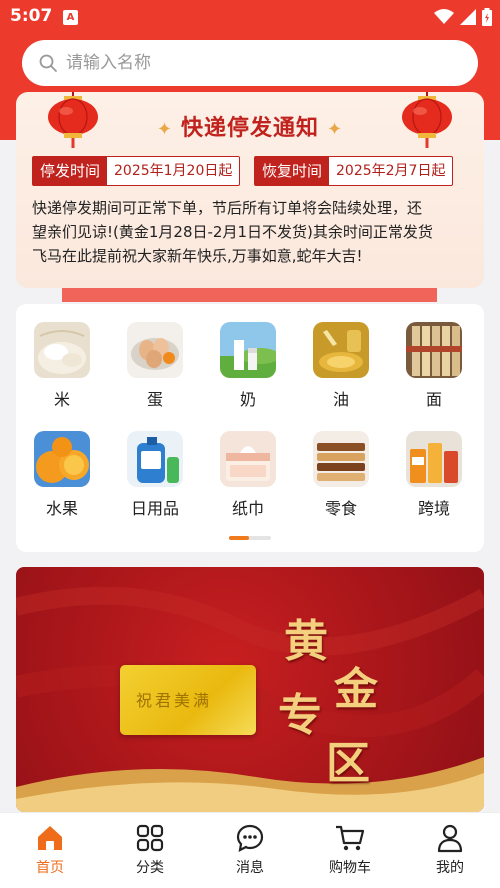  What do you see at coordinates (232, 232) in the screenshot?
I see `notice-line: 望亲们见谅!(黄金1月28日-2月1日不发货)其余时间正常发货` at bounding box center [232, 232].